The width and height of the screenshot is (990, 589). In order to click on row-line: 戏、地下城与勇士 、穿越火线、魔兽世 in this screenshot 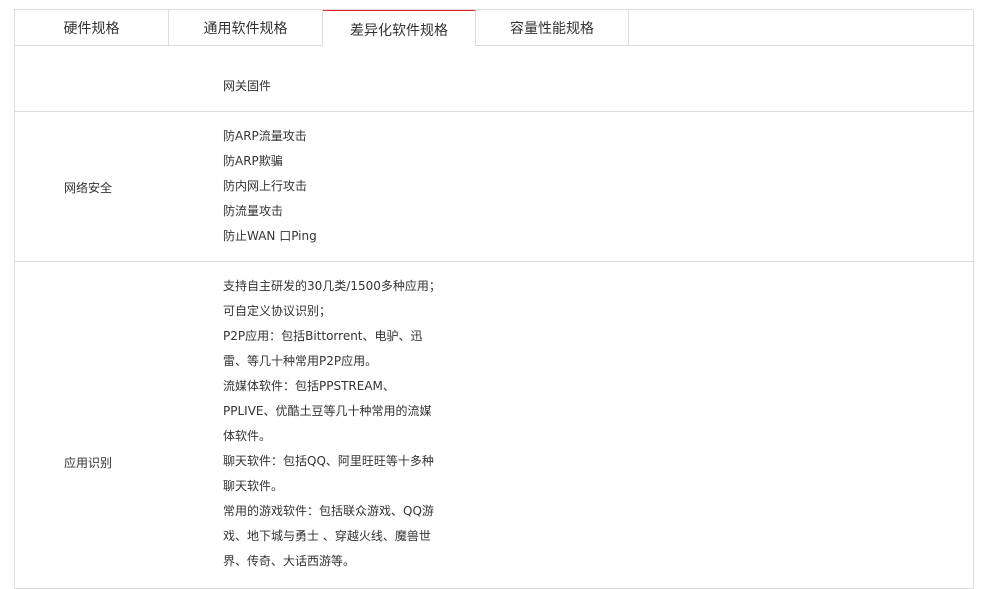, I will do `click(327, 536)`.